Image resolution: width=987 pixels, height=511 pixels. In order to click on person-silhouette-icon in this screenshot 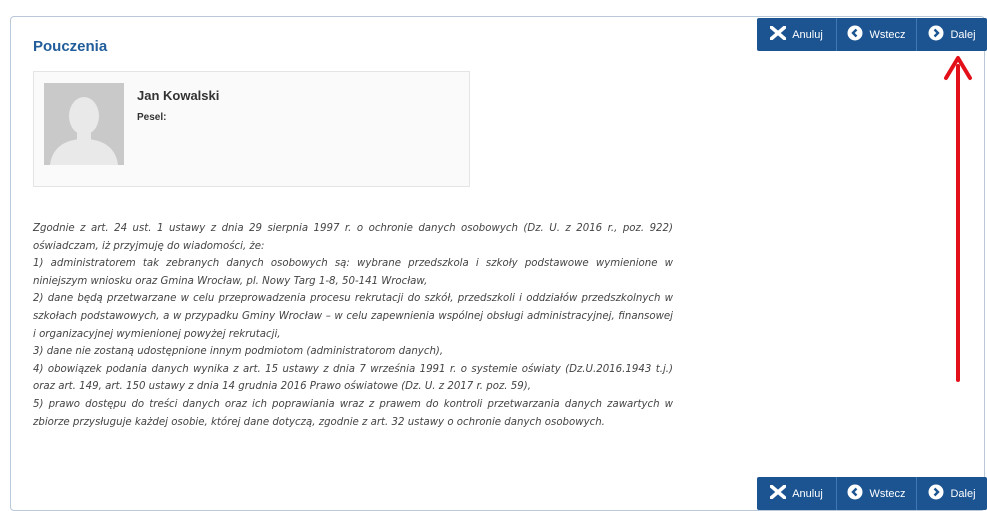, I will do `click(84, 124)`.